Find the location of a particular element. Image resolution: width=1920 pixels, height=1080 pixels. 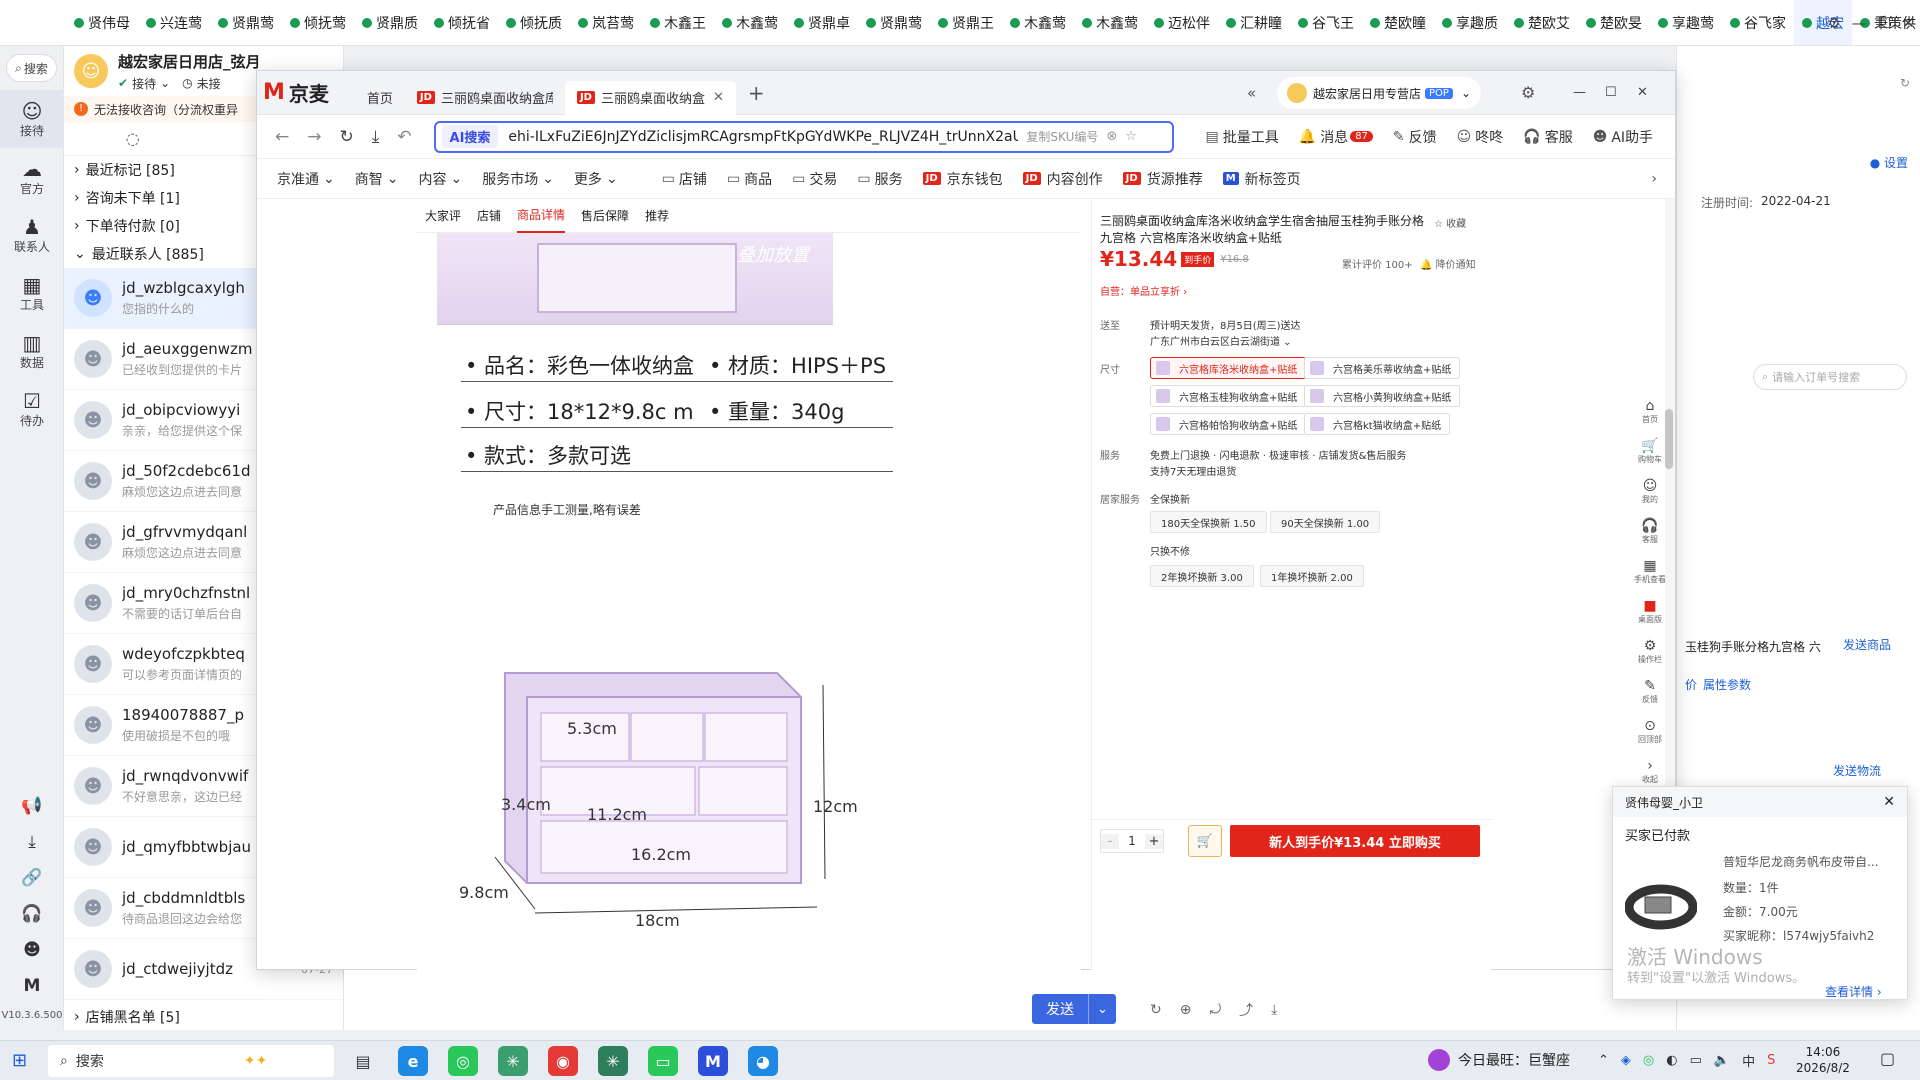

top-tab: 倾抚省 is located at coordinates (462, 22).